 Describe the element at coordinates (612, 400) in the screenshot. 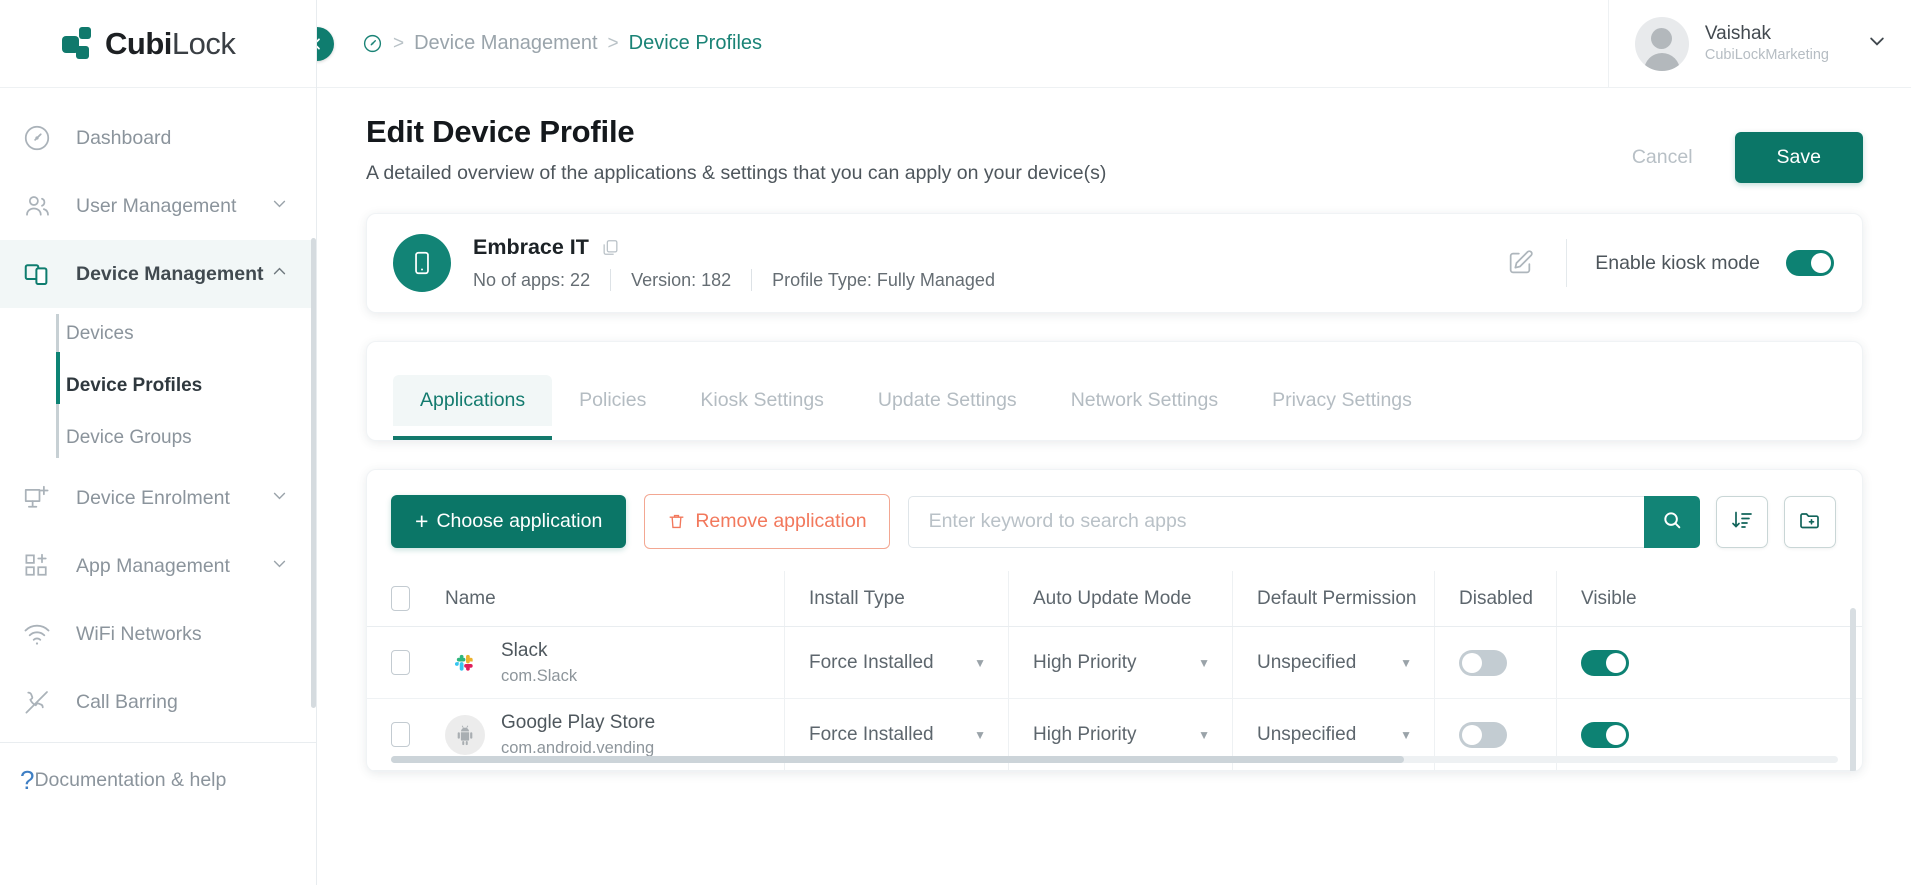

I see `tab-policies: Policies` at that location.